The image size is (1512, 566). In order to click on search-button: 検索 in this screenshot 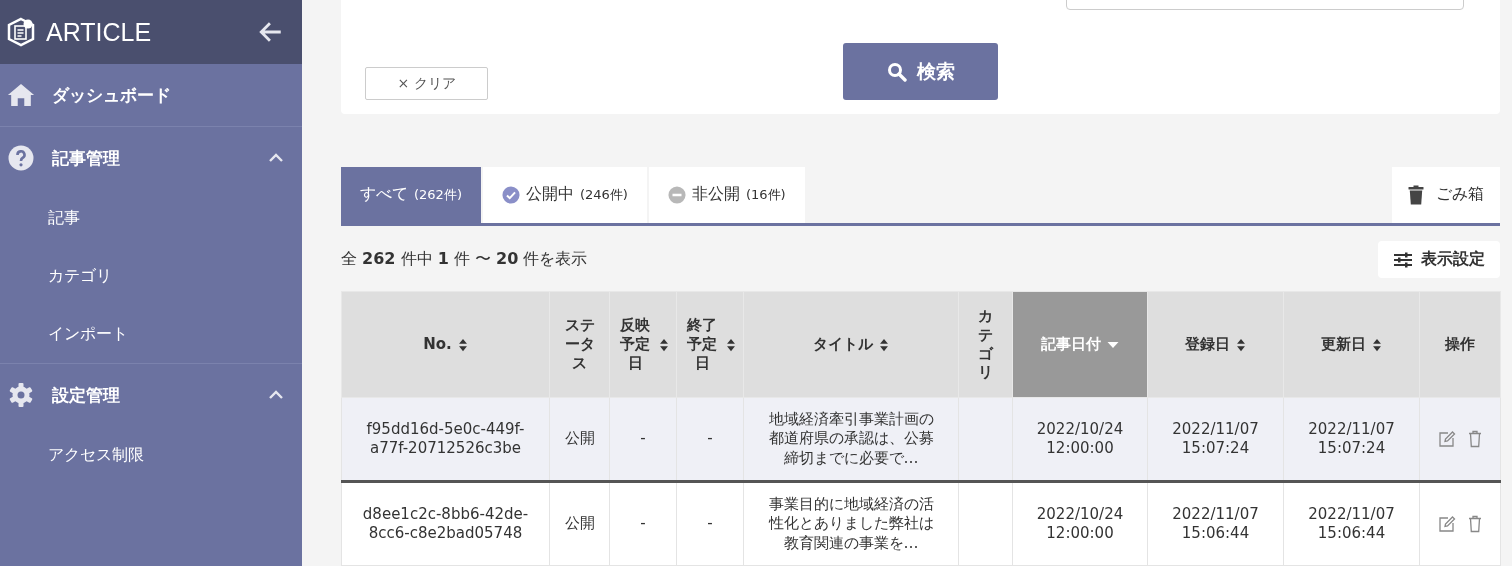, I will do `click(920, 71)`.